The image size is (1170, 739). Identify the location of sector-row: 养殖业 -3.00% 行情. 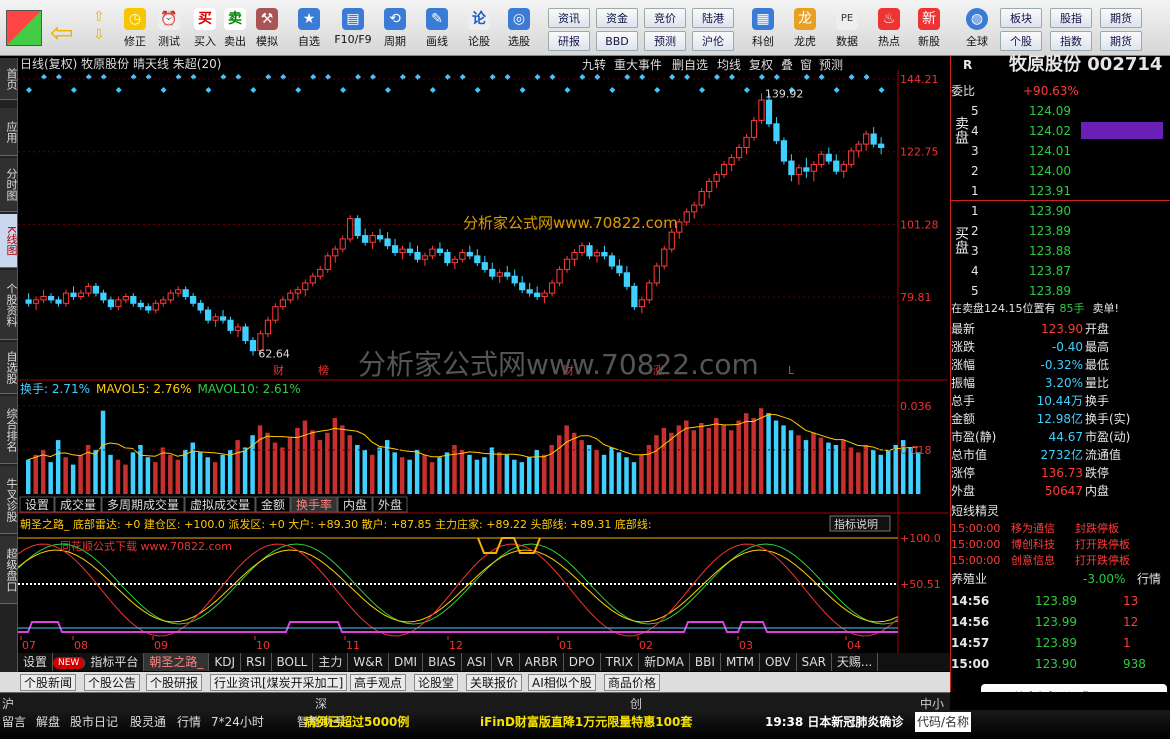
(1056, 579).